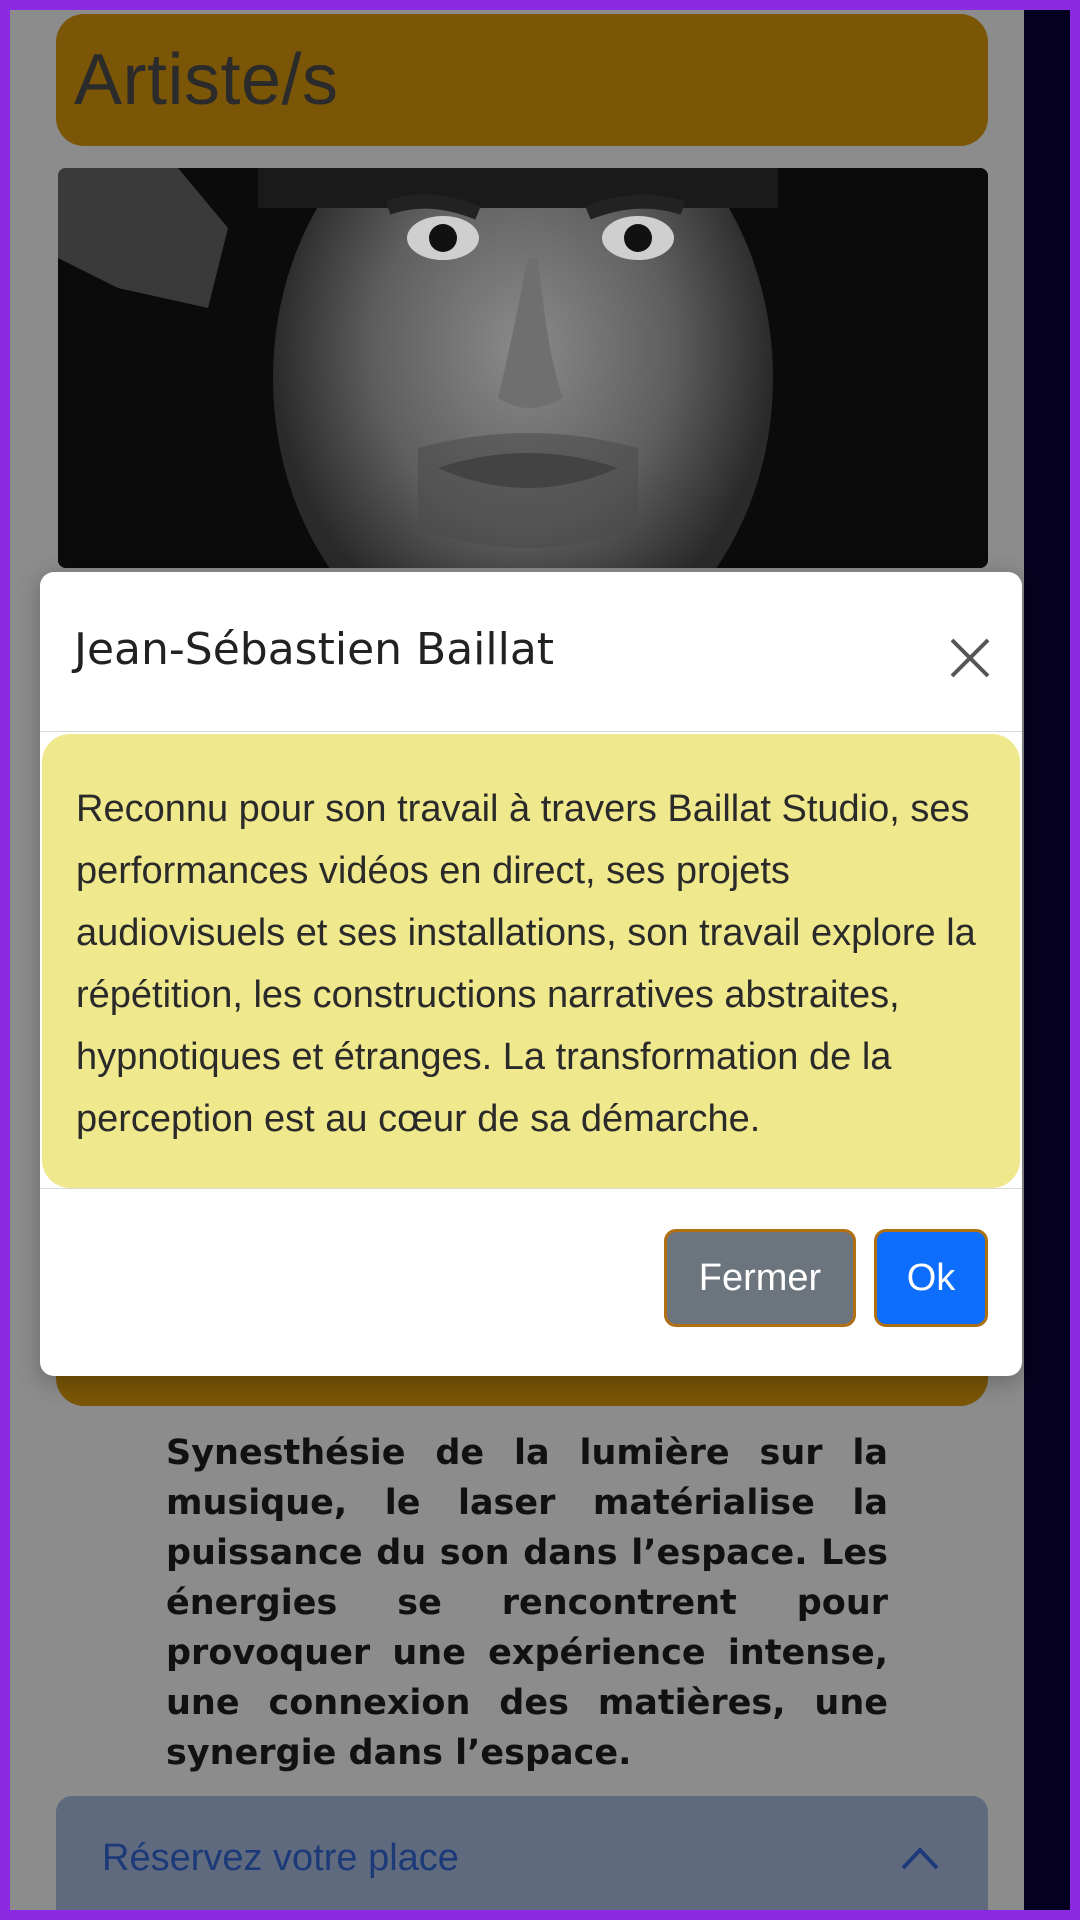  Describe the element at coordinates (206, 80) in the screenshot. I see `artists-heading: Artiste/s` at that location.